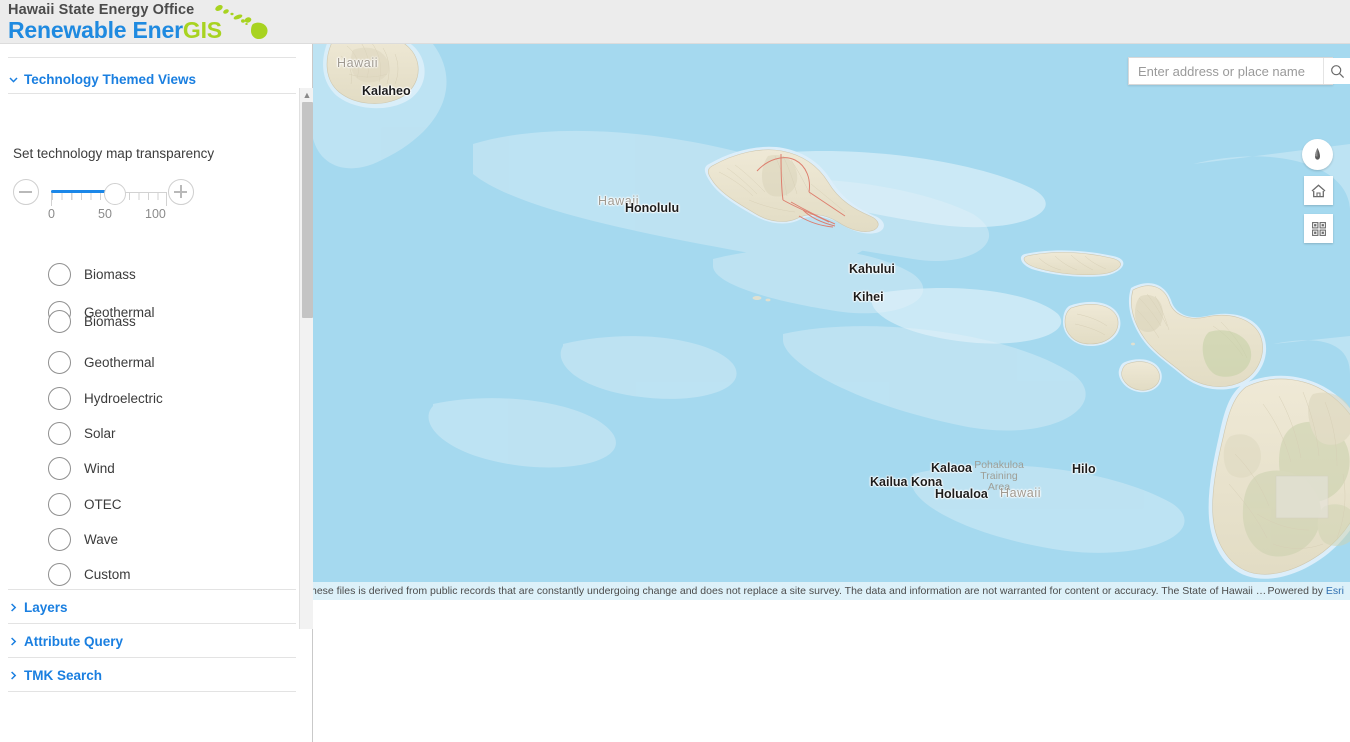 The height and width of the screenshot is (742, 1350). Describe the element at coordinates (74, 641) in the screenshot. I see `section-label: Attribute Query` at that location.